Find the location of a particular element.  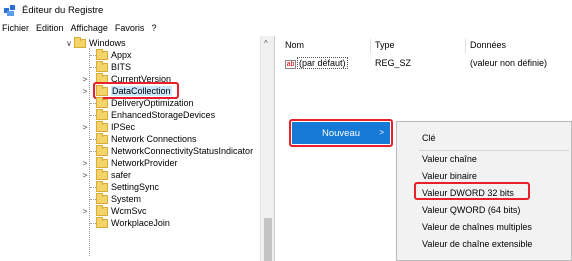

scroll-up-icon: ^ is located at coordinates (266, 43).